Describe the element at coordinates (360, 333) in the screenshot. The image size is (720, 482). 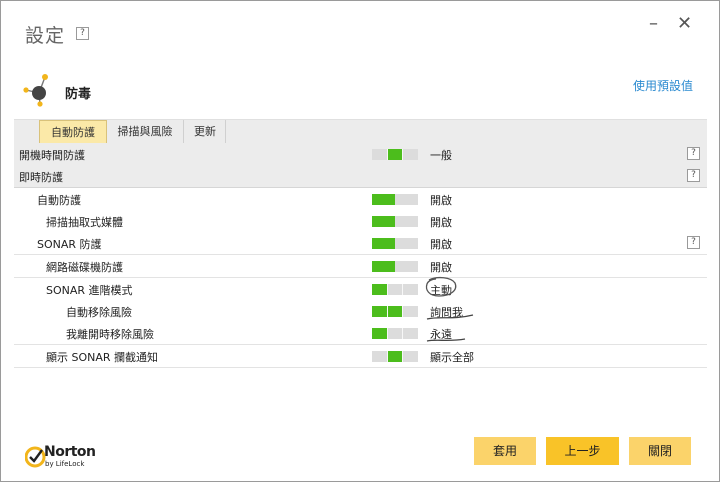
I see `settings-row-remove-when-away: 我離開時移除風險 永遠` at that location.